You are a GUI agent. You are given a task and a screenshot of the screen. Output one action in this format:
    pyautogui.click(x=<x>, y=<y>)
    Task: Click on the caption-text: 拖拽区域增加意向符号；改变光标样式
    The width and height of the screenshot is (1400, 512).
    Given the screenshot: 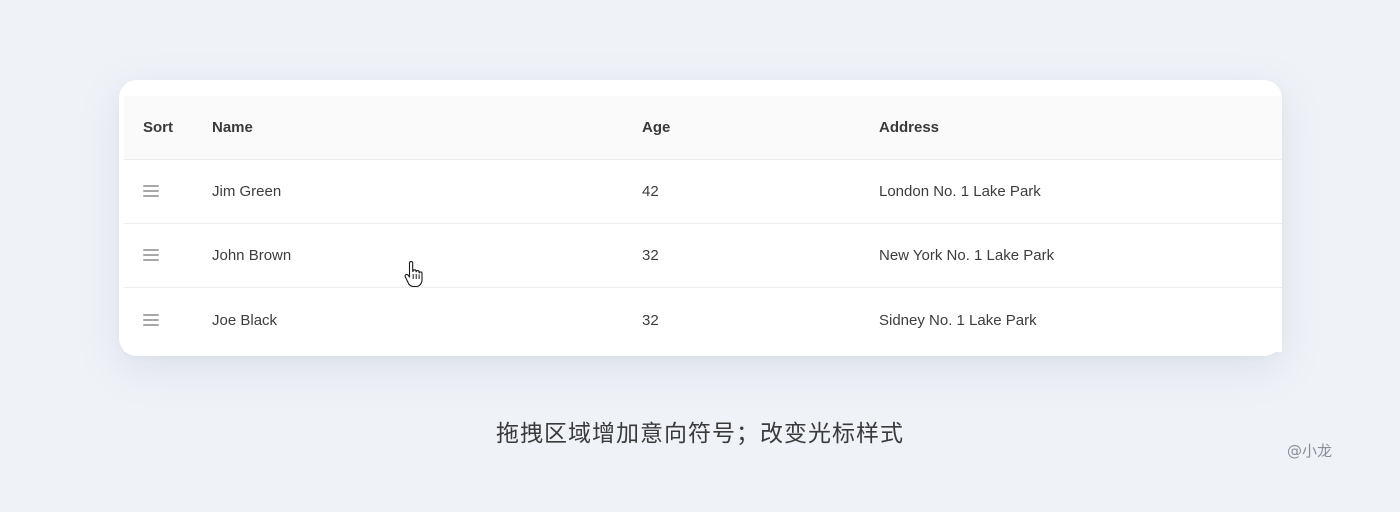 What is the action you would take?
    pyautogui.click(x=700, y=434)
    